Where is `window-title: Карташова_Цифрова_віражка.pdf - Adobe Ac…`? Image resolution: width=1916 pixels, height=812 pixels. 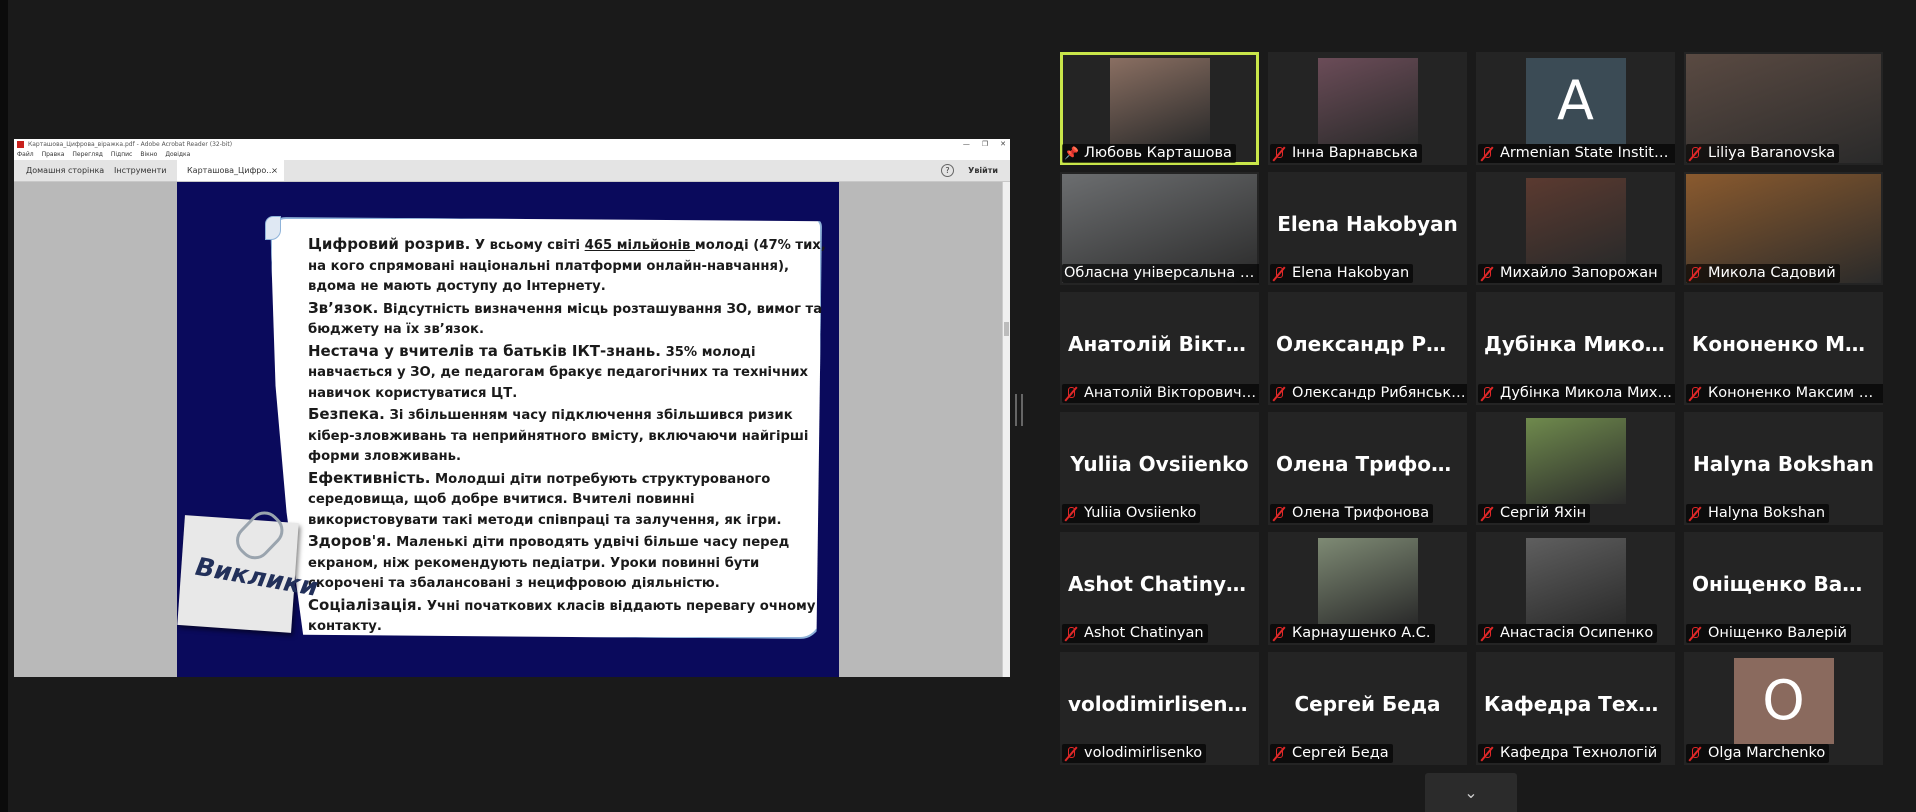
window-title: Карташова_Цифрова_віражка.pdf - Adobe Ac… is located at coordinates (130, 144).